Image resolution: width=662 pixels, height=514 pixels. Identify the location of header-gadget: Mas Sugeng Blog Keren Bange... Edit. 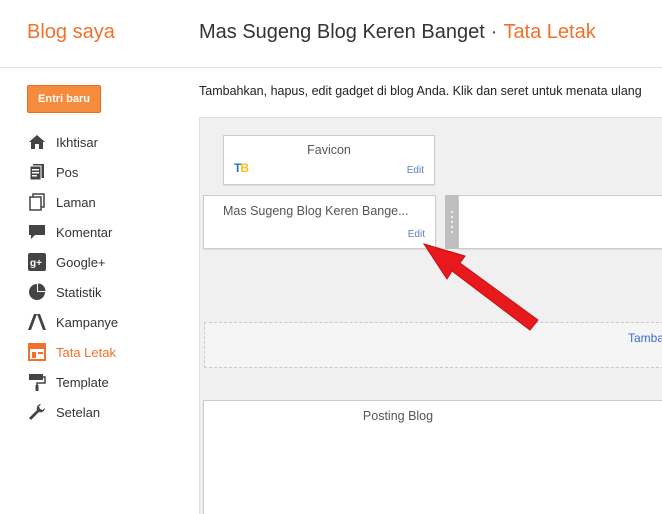
(319, 222).